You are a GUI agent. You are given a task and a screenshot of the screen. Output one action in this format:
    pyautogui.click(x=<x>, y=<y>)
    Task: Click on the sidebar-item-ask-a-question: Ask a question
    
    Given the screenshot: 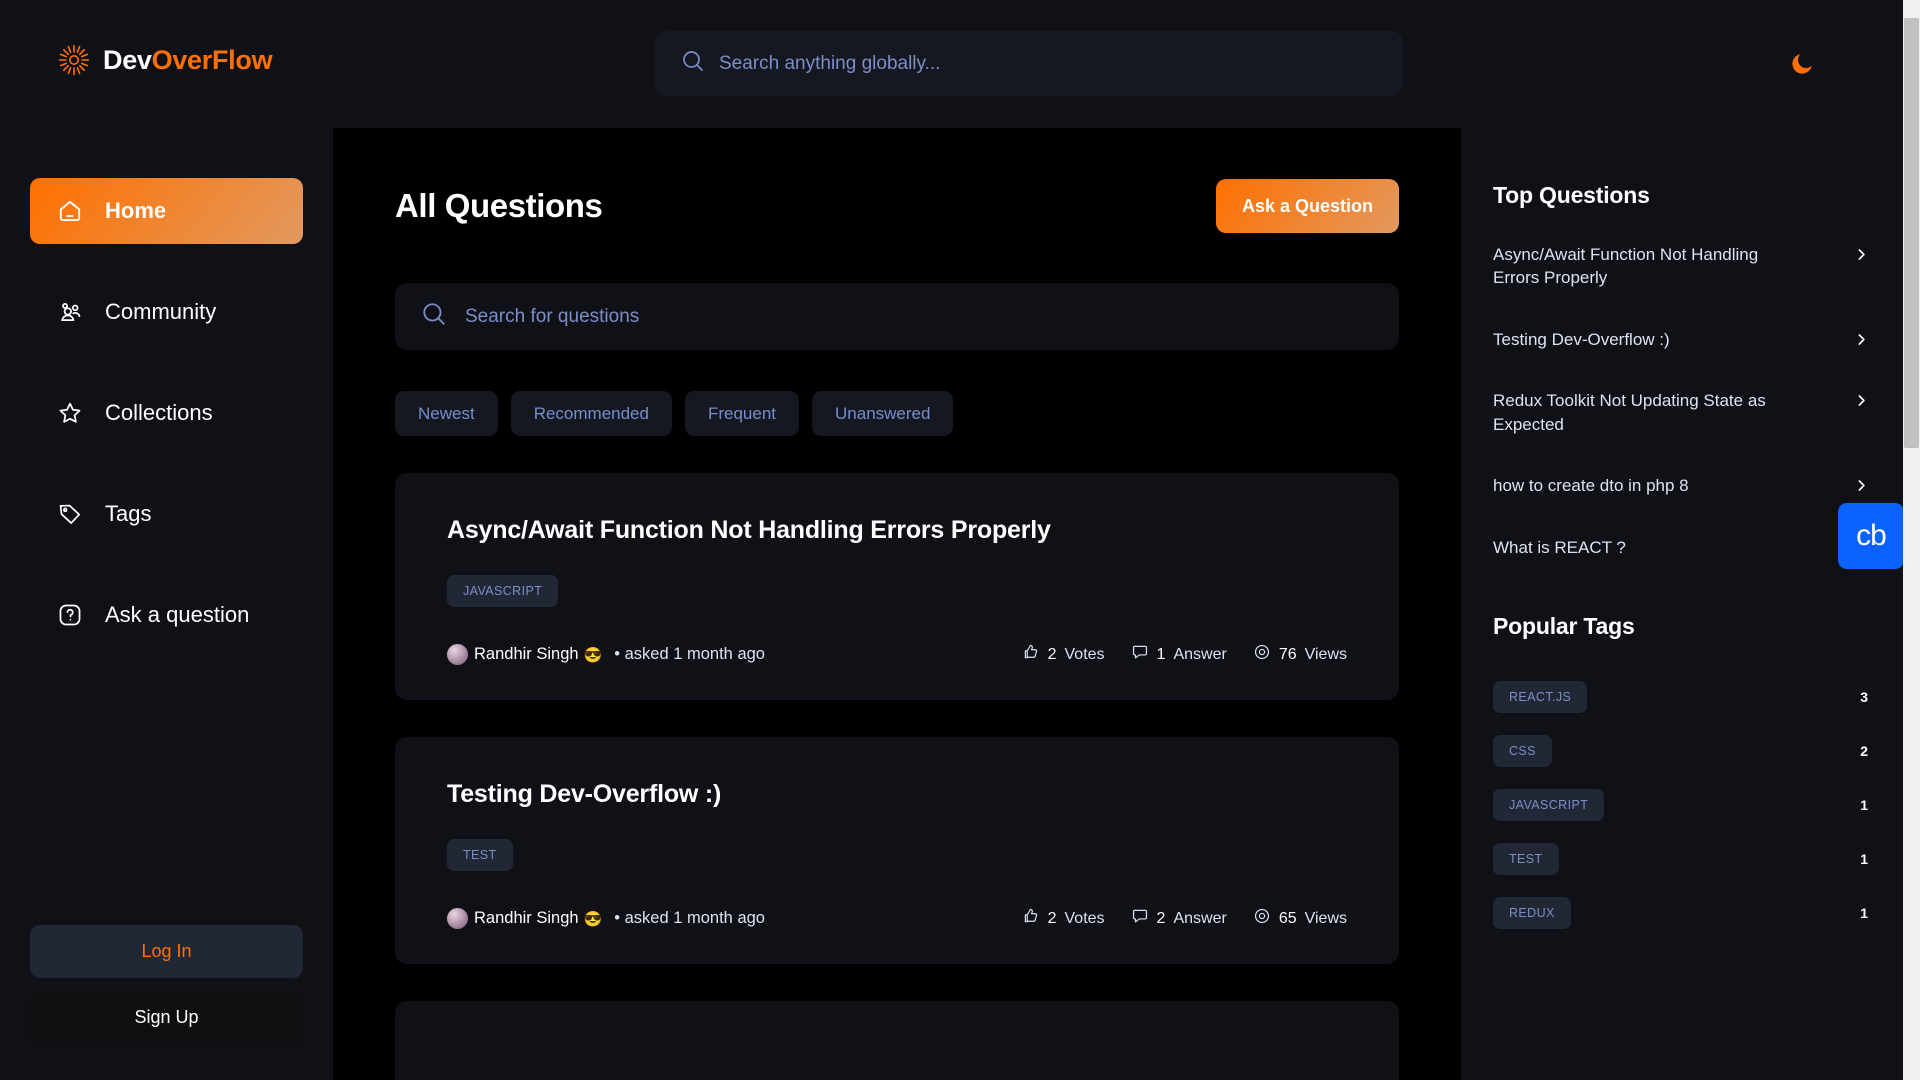 What is the action you would take?
    pyautogui.click(x=166, y=615)
    